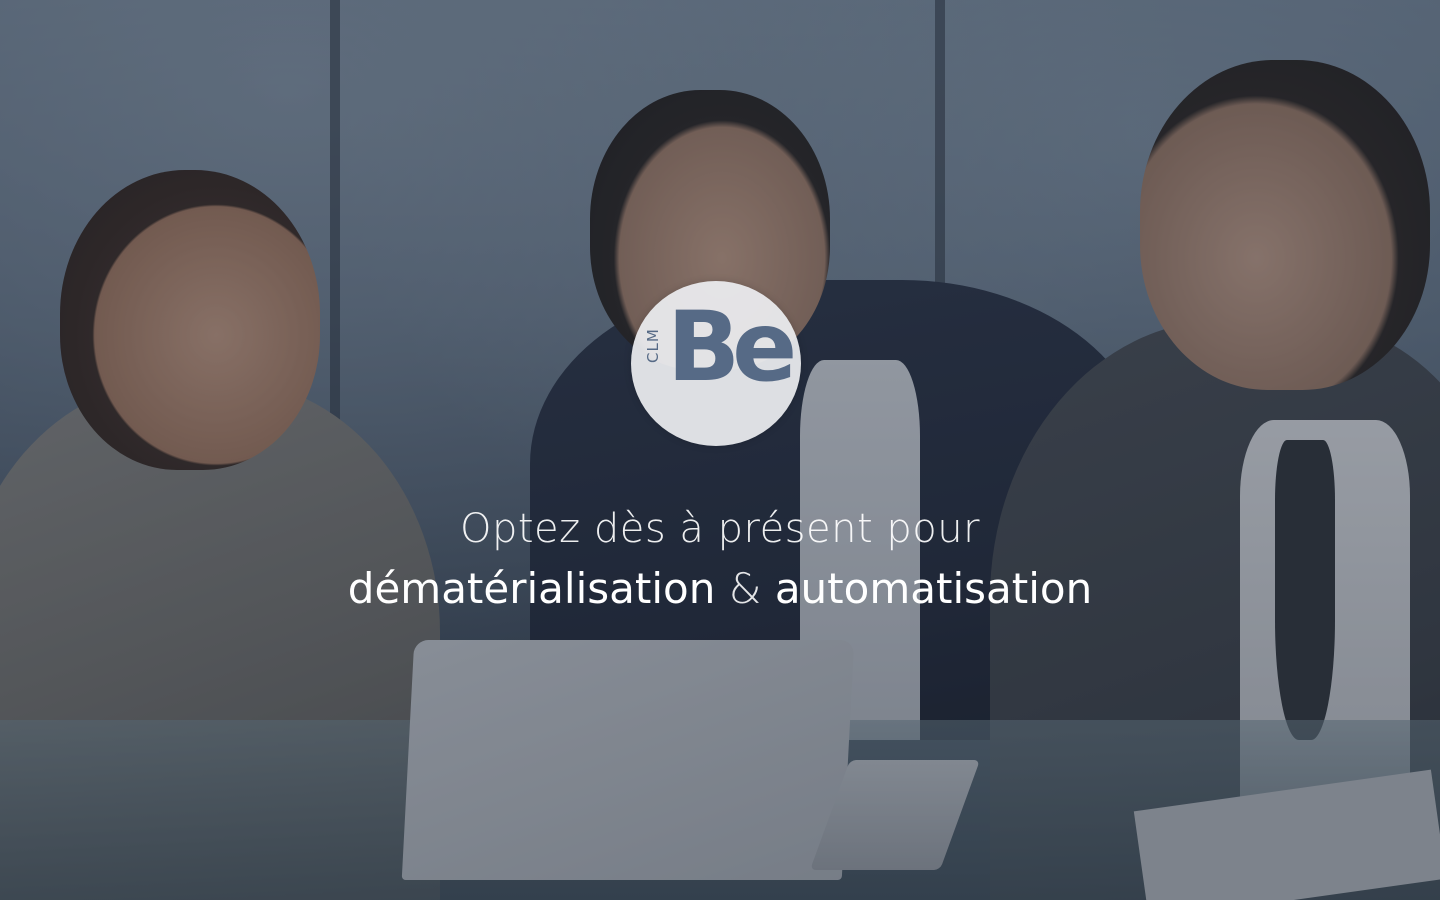 The height and width of the screenshot is (900, 1440). What do you see at coordinates (653, 345) in the screenshot?
I see `logo-clm-text: CLM` at bounding box center [653, 345].